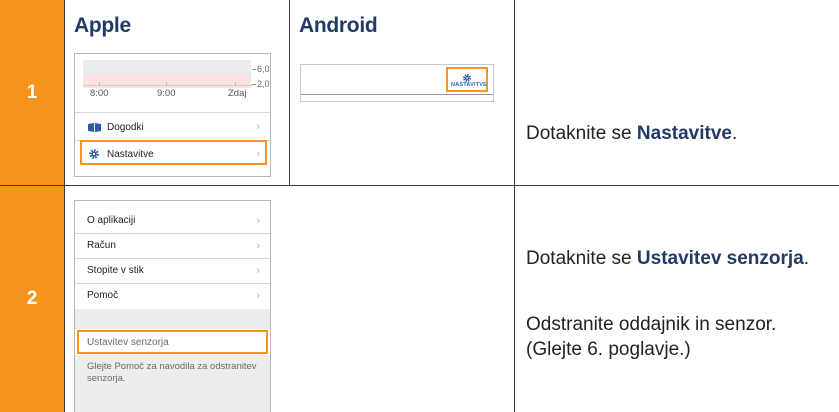 The height and width of the screenshot is (412, 839). I want to click on graph-y-label: 6,0, so click(263, 69).